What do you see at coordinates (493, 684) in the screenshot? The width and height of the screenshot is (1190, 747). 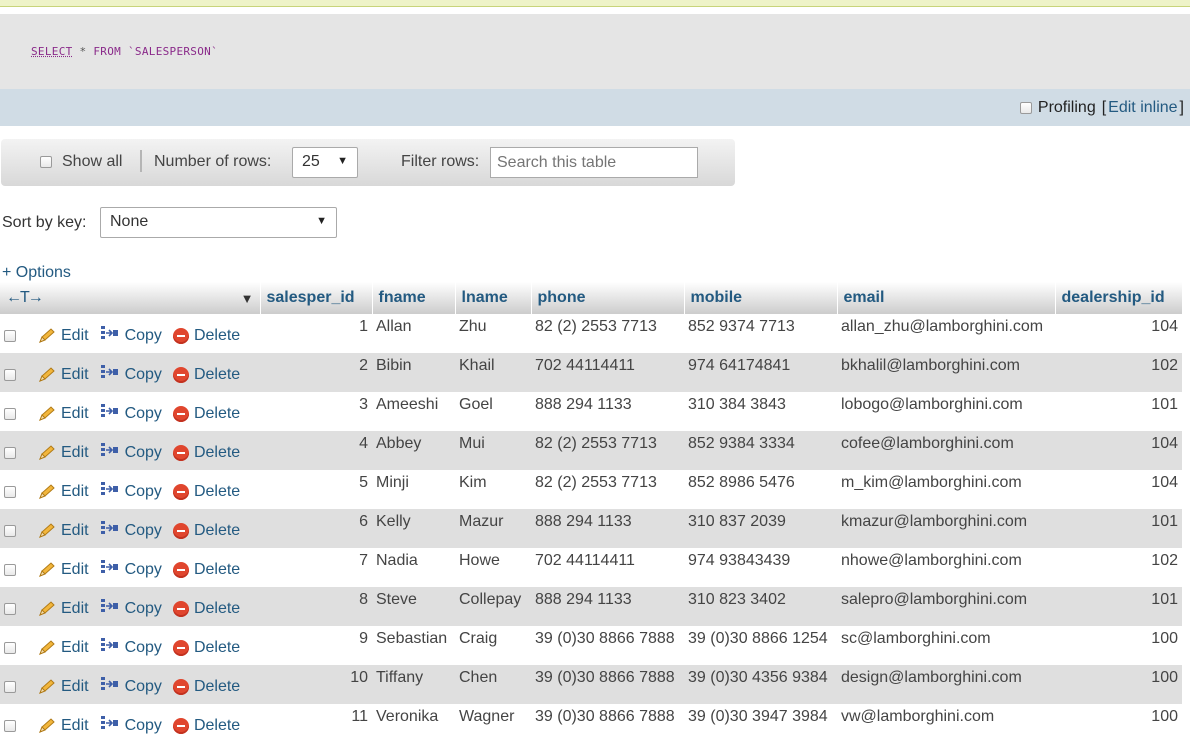 I see `cell-lname: Chen` at bounding box center [493, 684].